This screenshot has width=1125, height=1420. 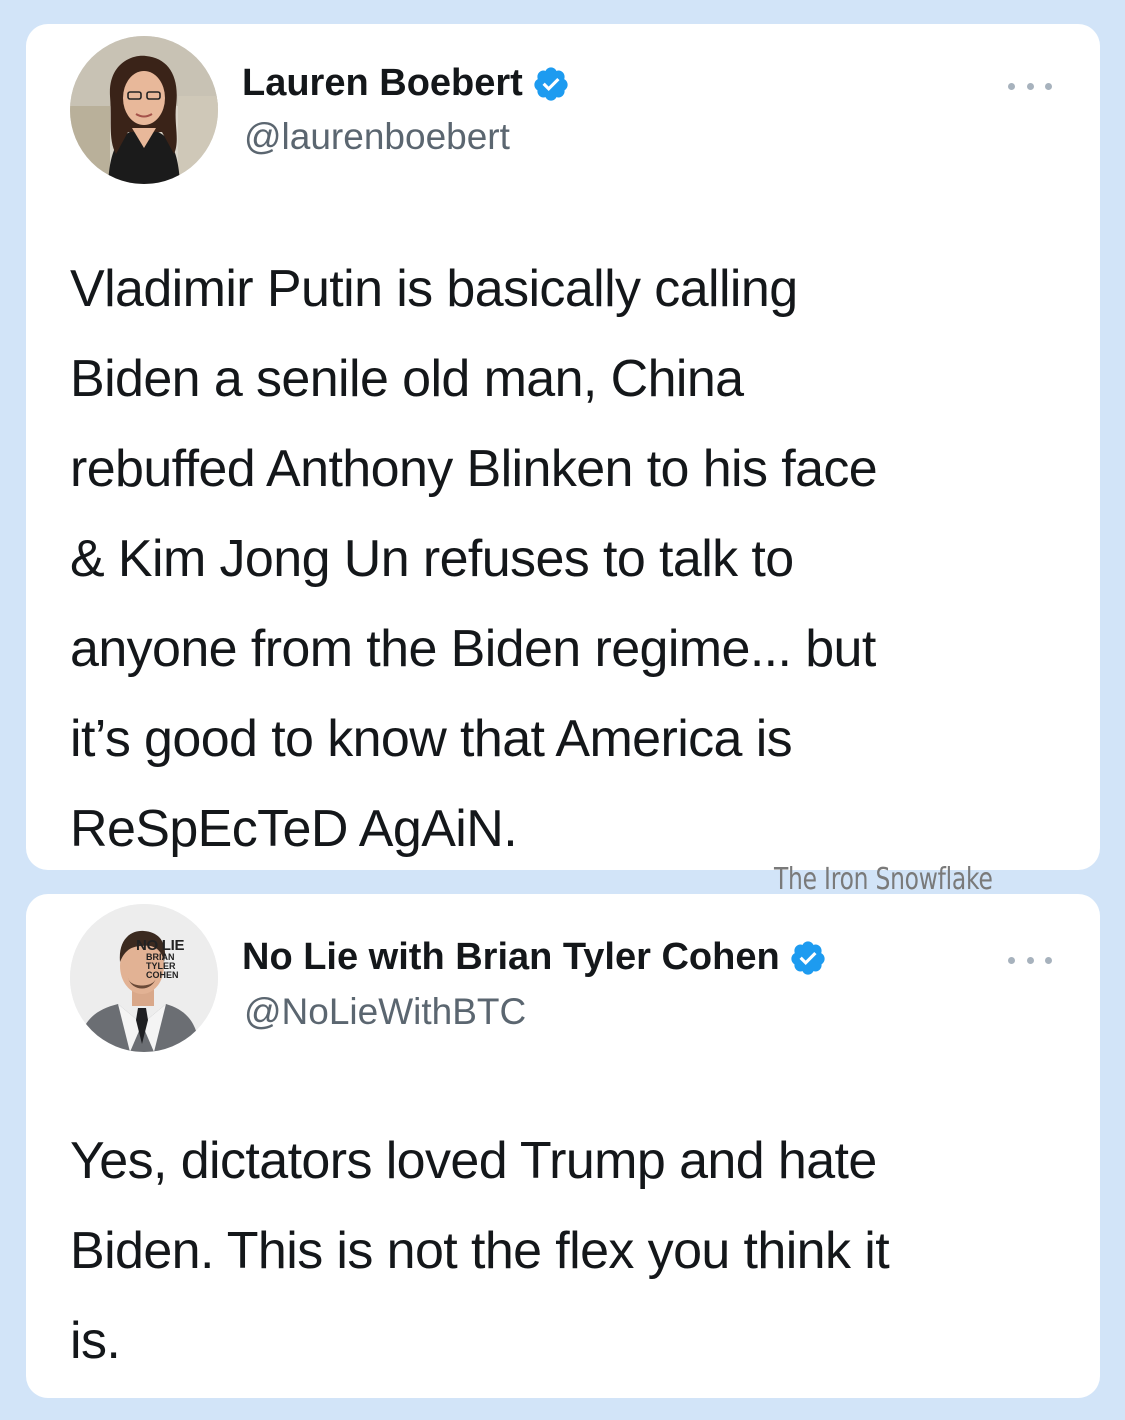 What do you see at coordinates (431, 739) in the screenshot?
I see `tweet-text-line: it’s good to know that America is` at bounding box center [431, 739].